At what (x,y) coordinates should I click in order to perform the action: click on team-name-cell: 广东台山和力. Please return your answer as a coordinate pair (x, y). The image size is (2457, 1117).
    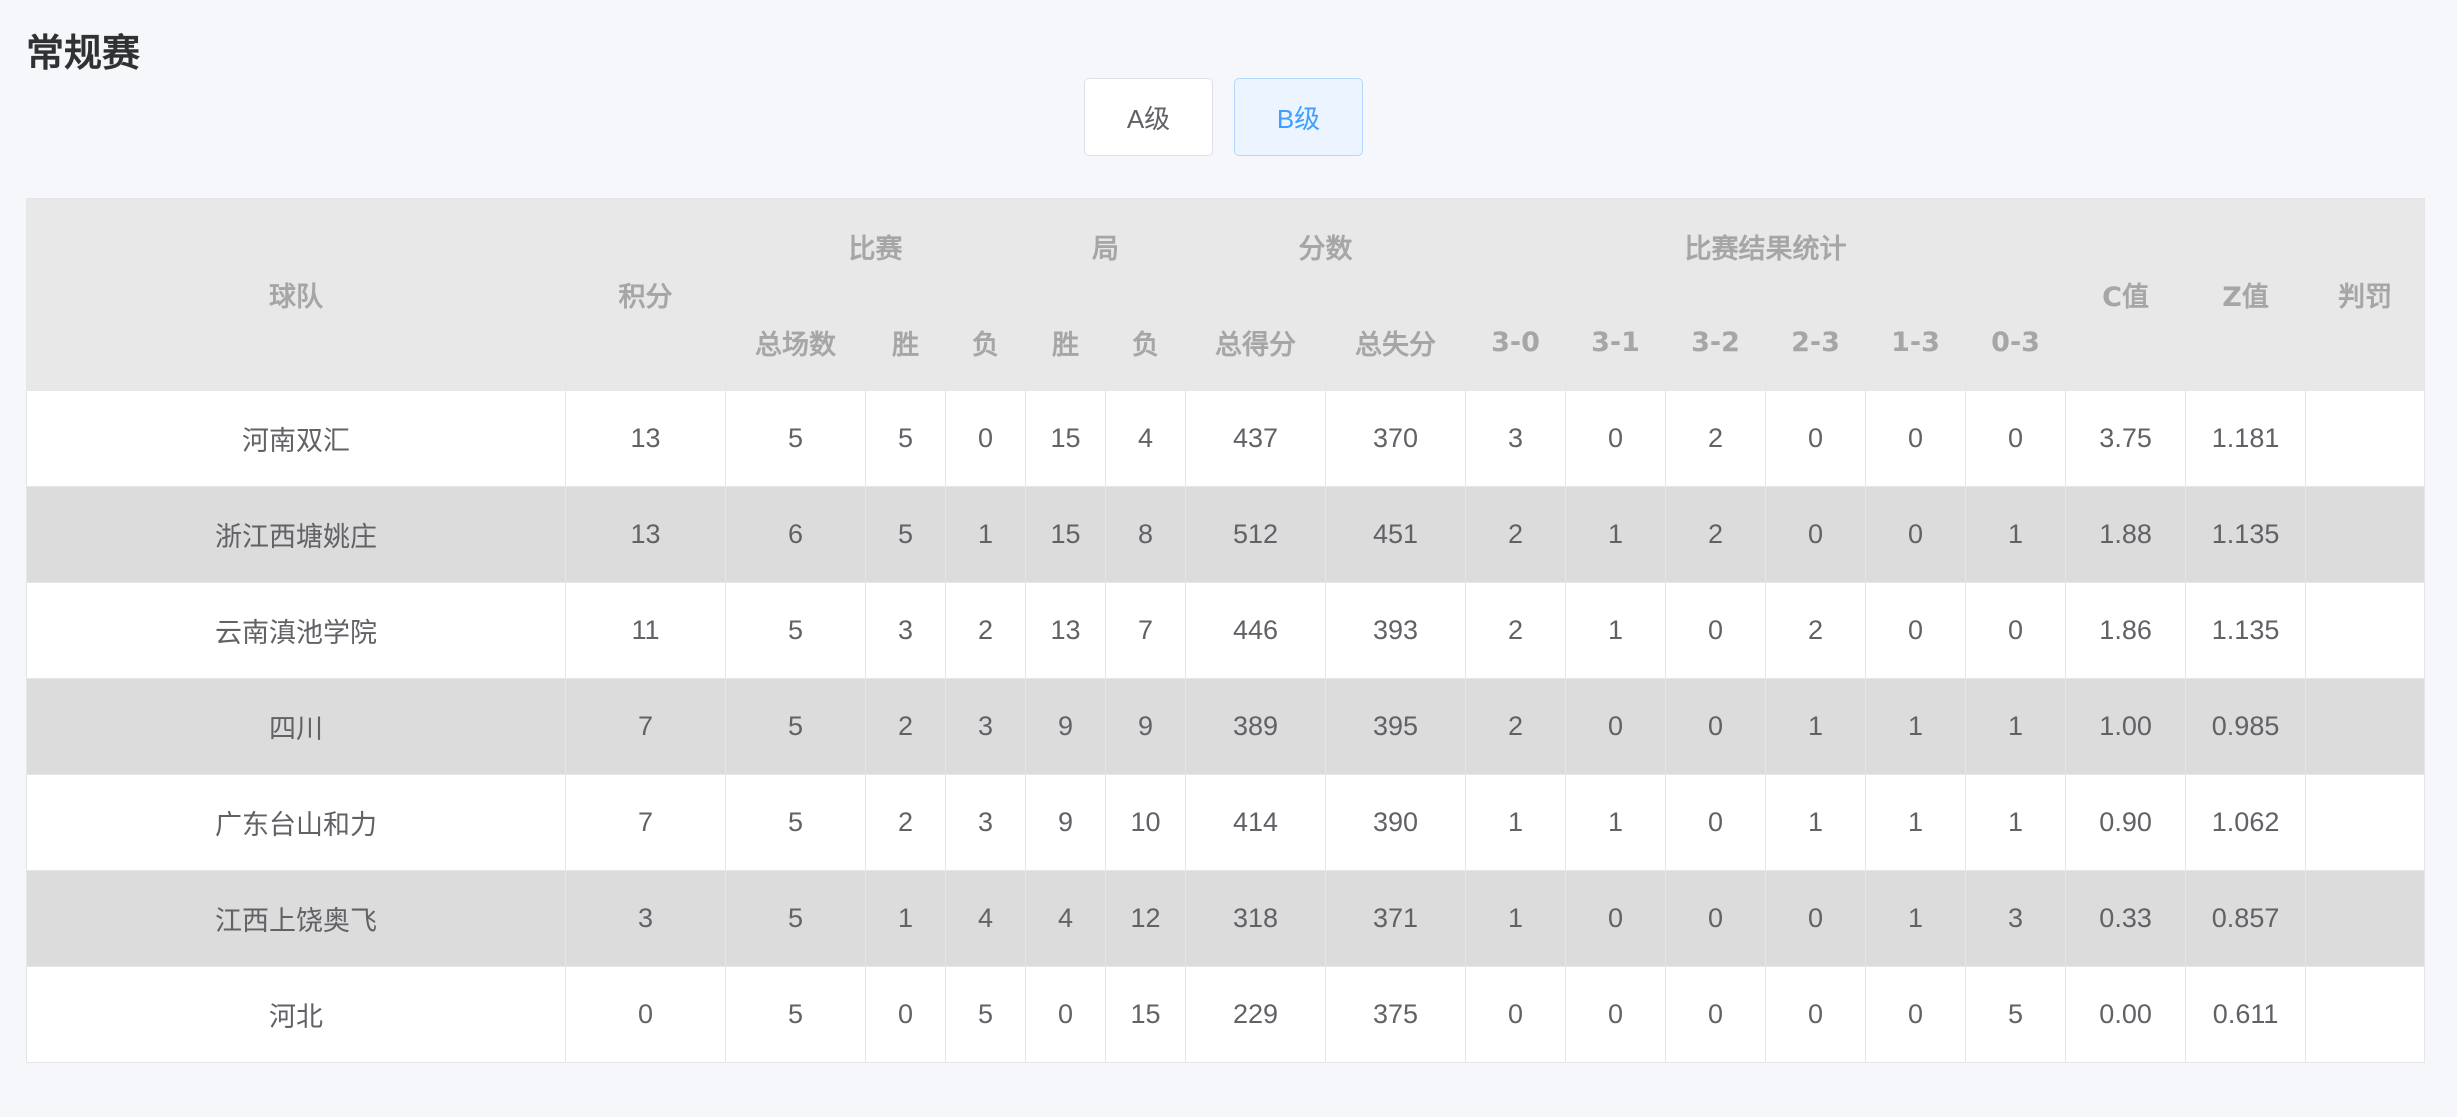
    Looking at the image, I should click on (296, 822).